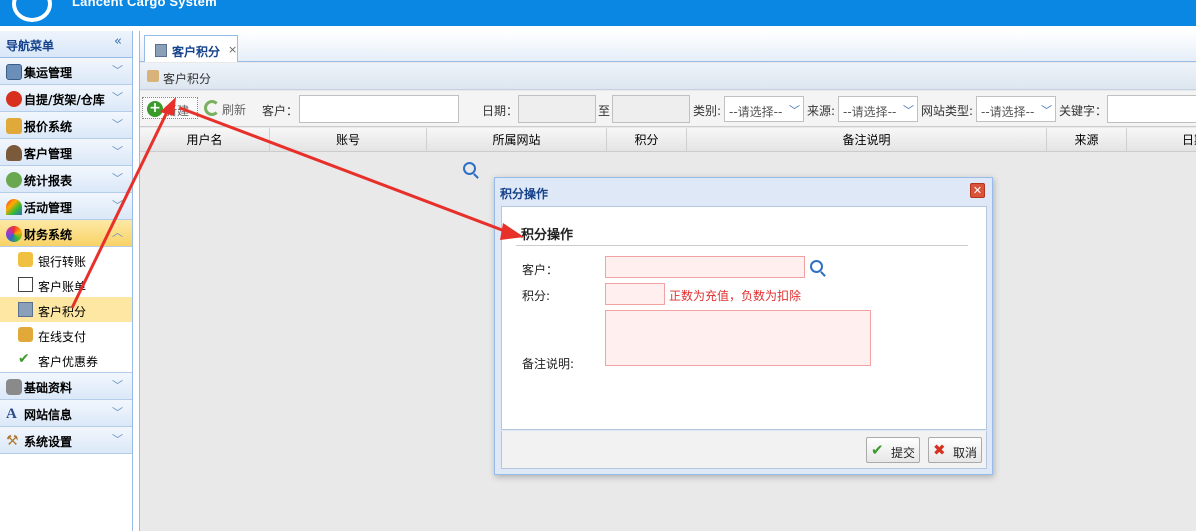  What do you see at coordinates (379, 109) in the screenshot?
I see `customer-filter-input` at bounding box center [379, 109].